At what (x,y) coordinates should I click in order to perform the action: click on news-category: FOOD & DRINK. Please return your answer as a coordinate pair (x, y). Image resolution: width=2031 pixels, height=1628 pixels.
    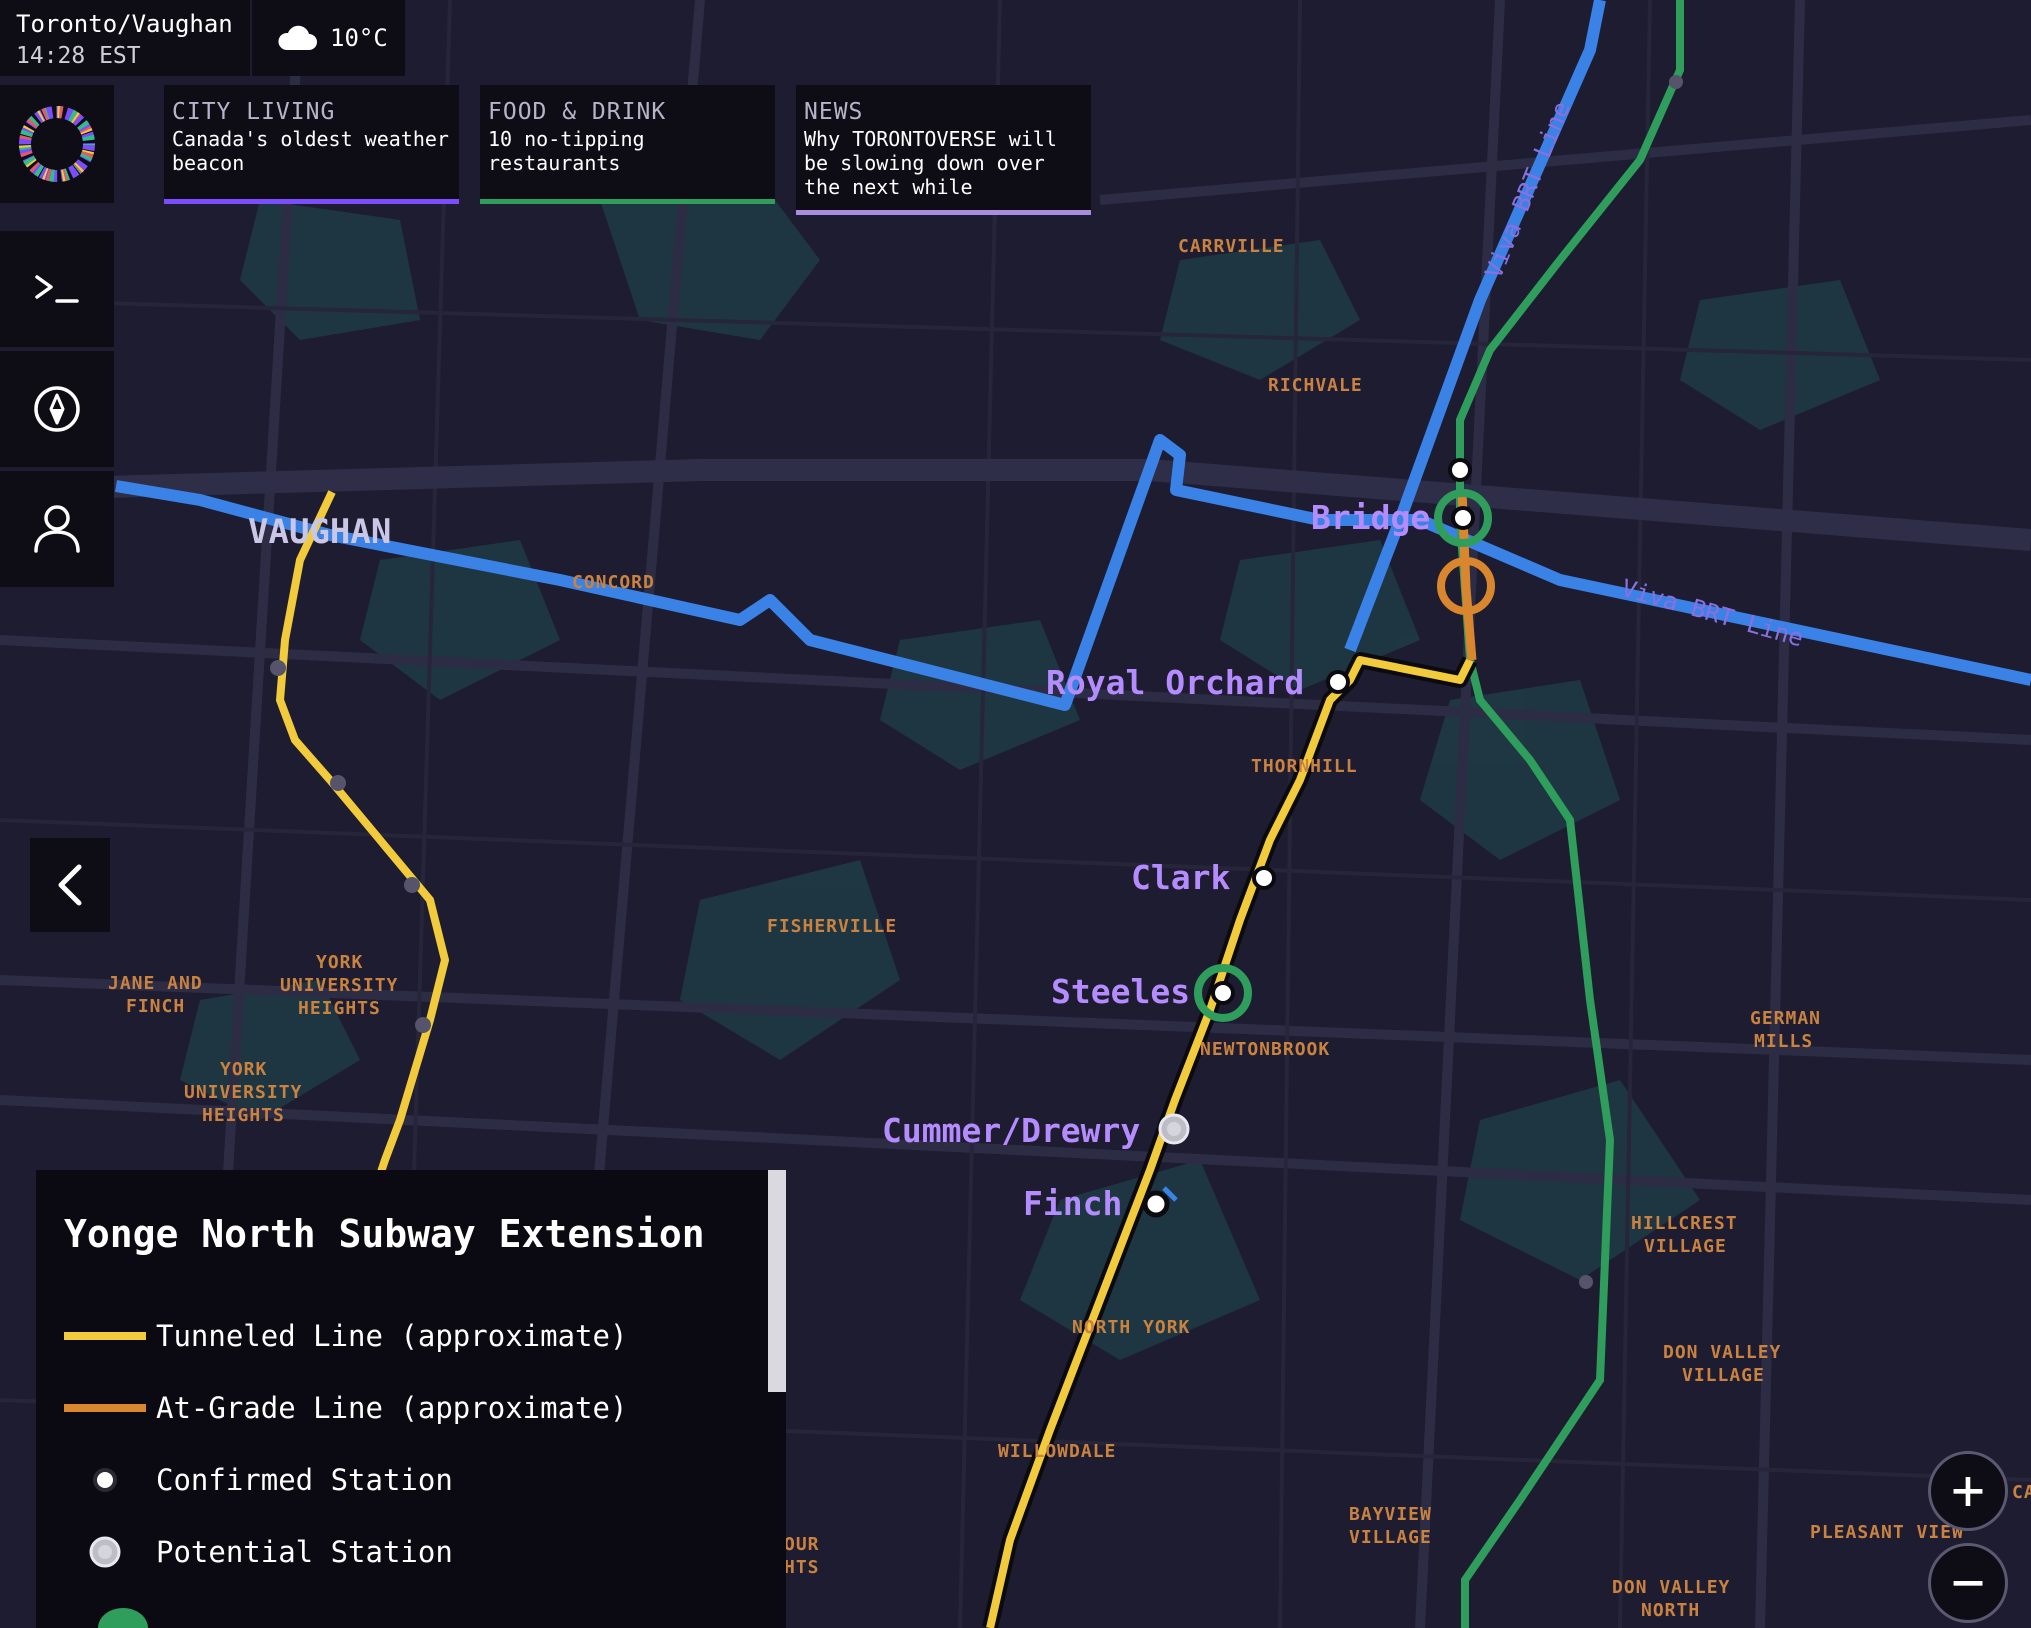
    Looking at the image, I should click on (577, 112).